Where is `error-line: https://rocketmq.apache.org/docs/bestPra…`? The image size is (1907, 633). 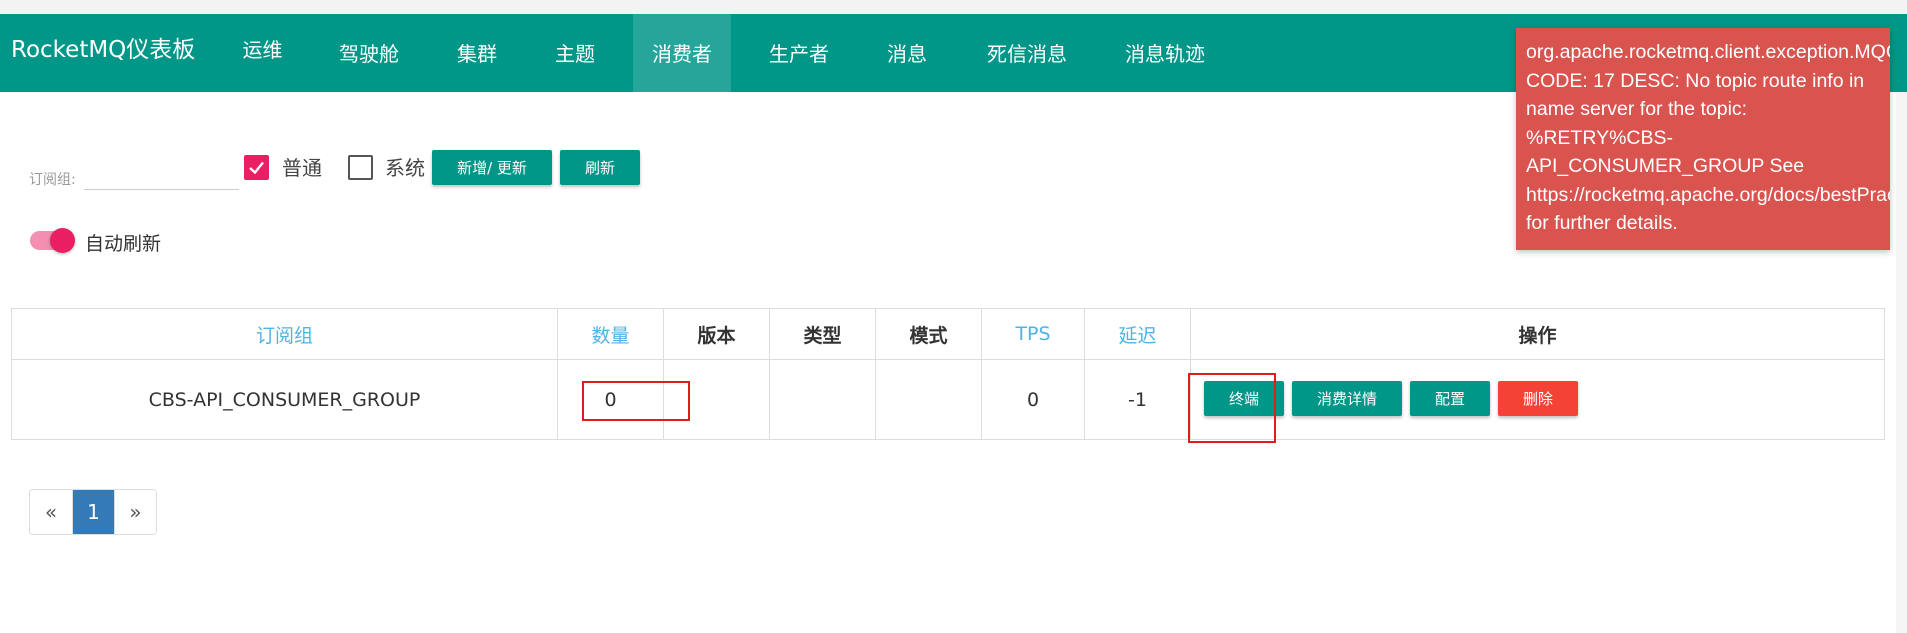 error-line: https://rocketmq.apache.org/docs/bestPra… is located at coordinates (1708, 194).